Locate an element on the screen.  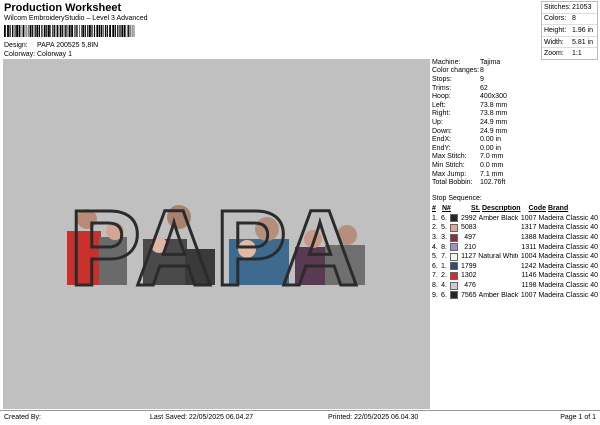
stitch-count: 1127 is located at coordinates (469, 257).